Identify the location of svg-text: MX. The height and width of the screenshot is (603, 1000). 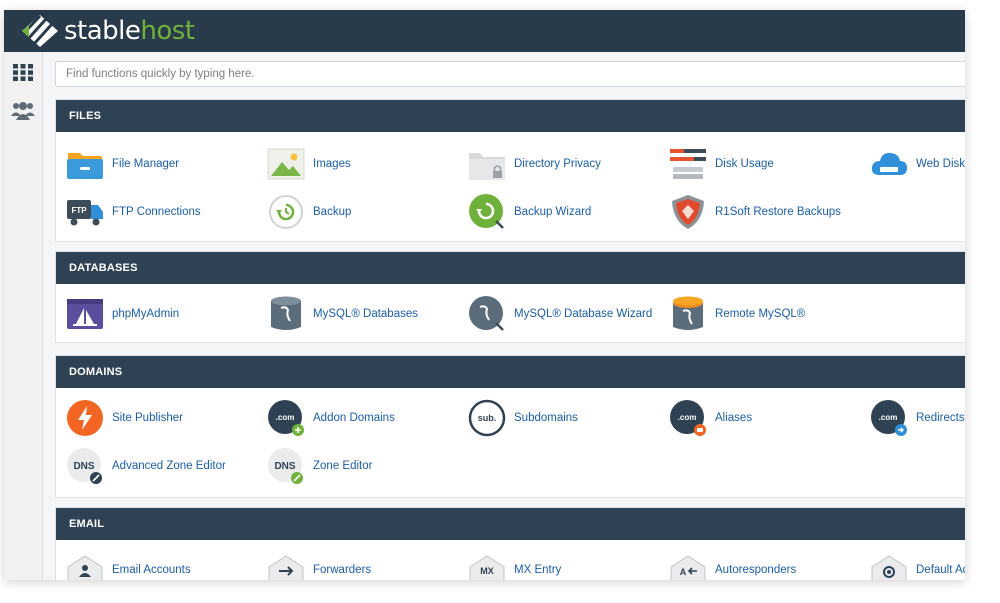
(487, 571).